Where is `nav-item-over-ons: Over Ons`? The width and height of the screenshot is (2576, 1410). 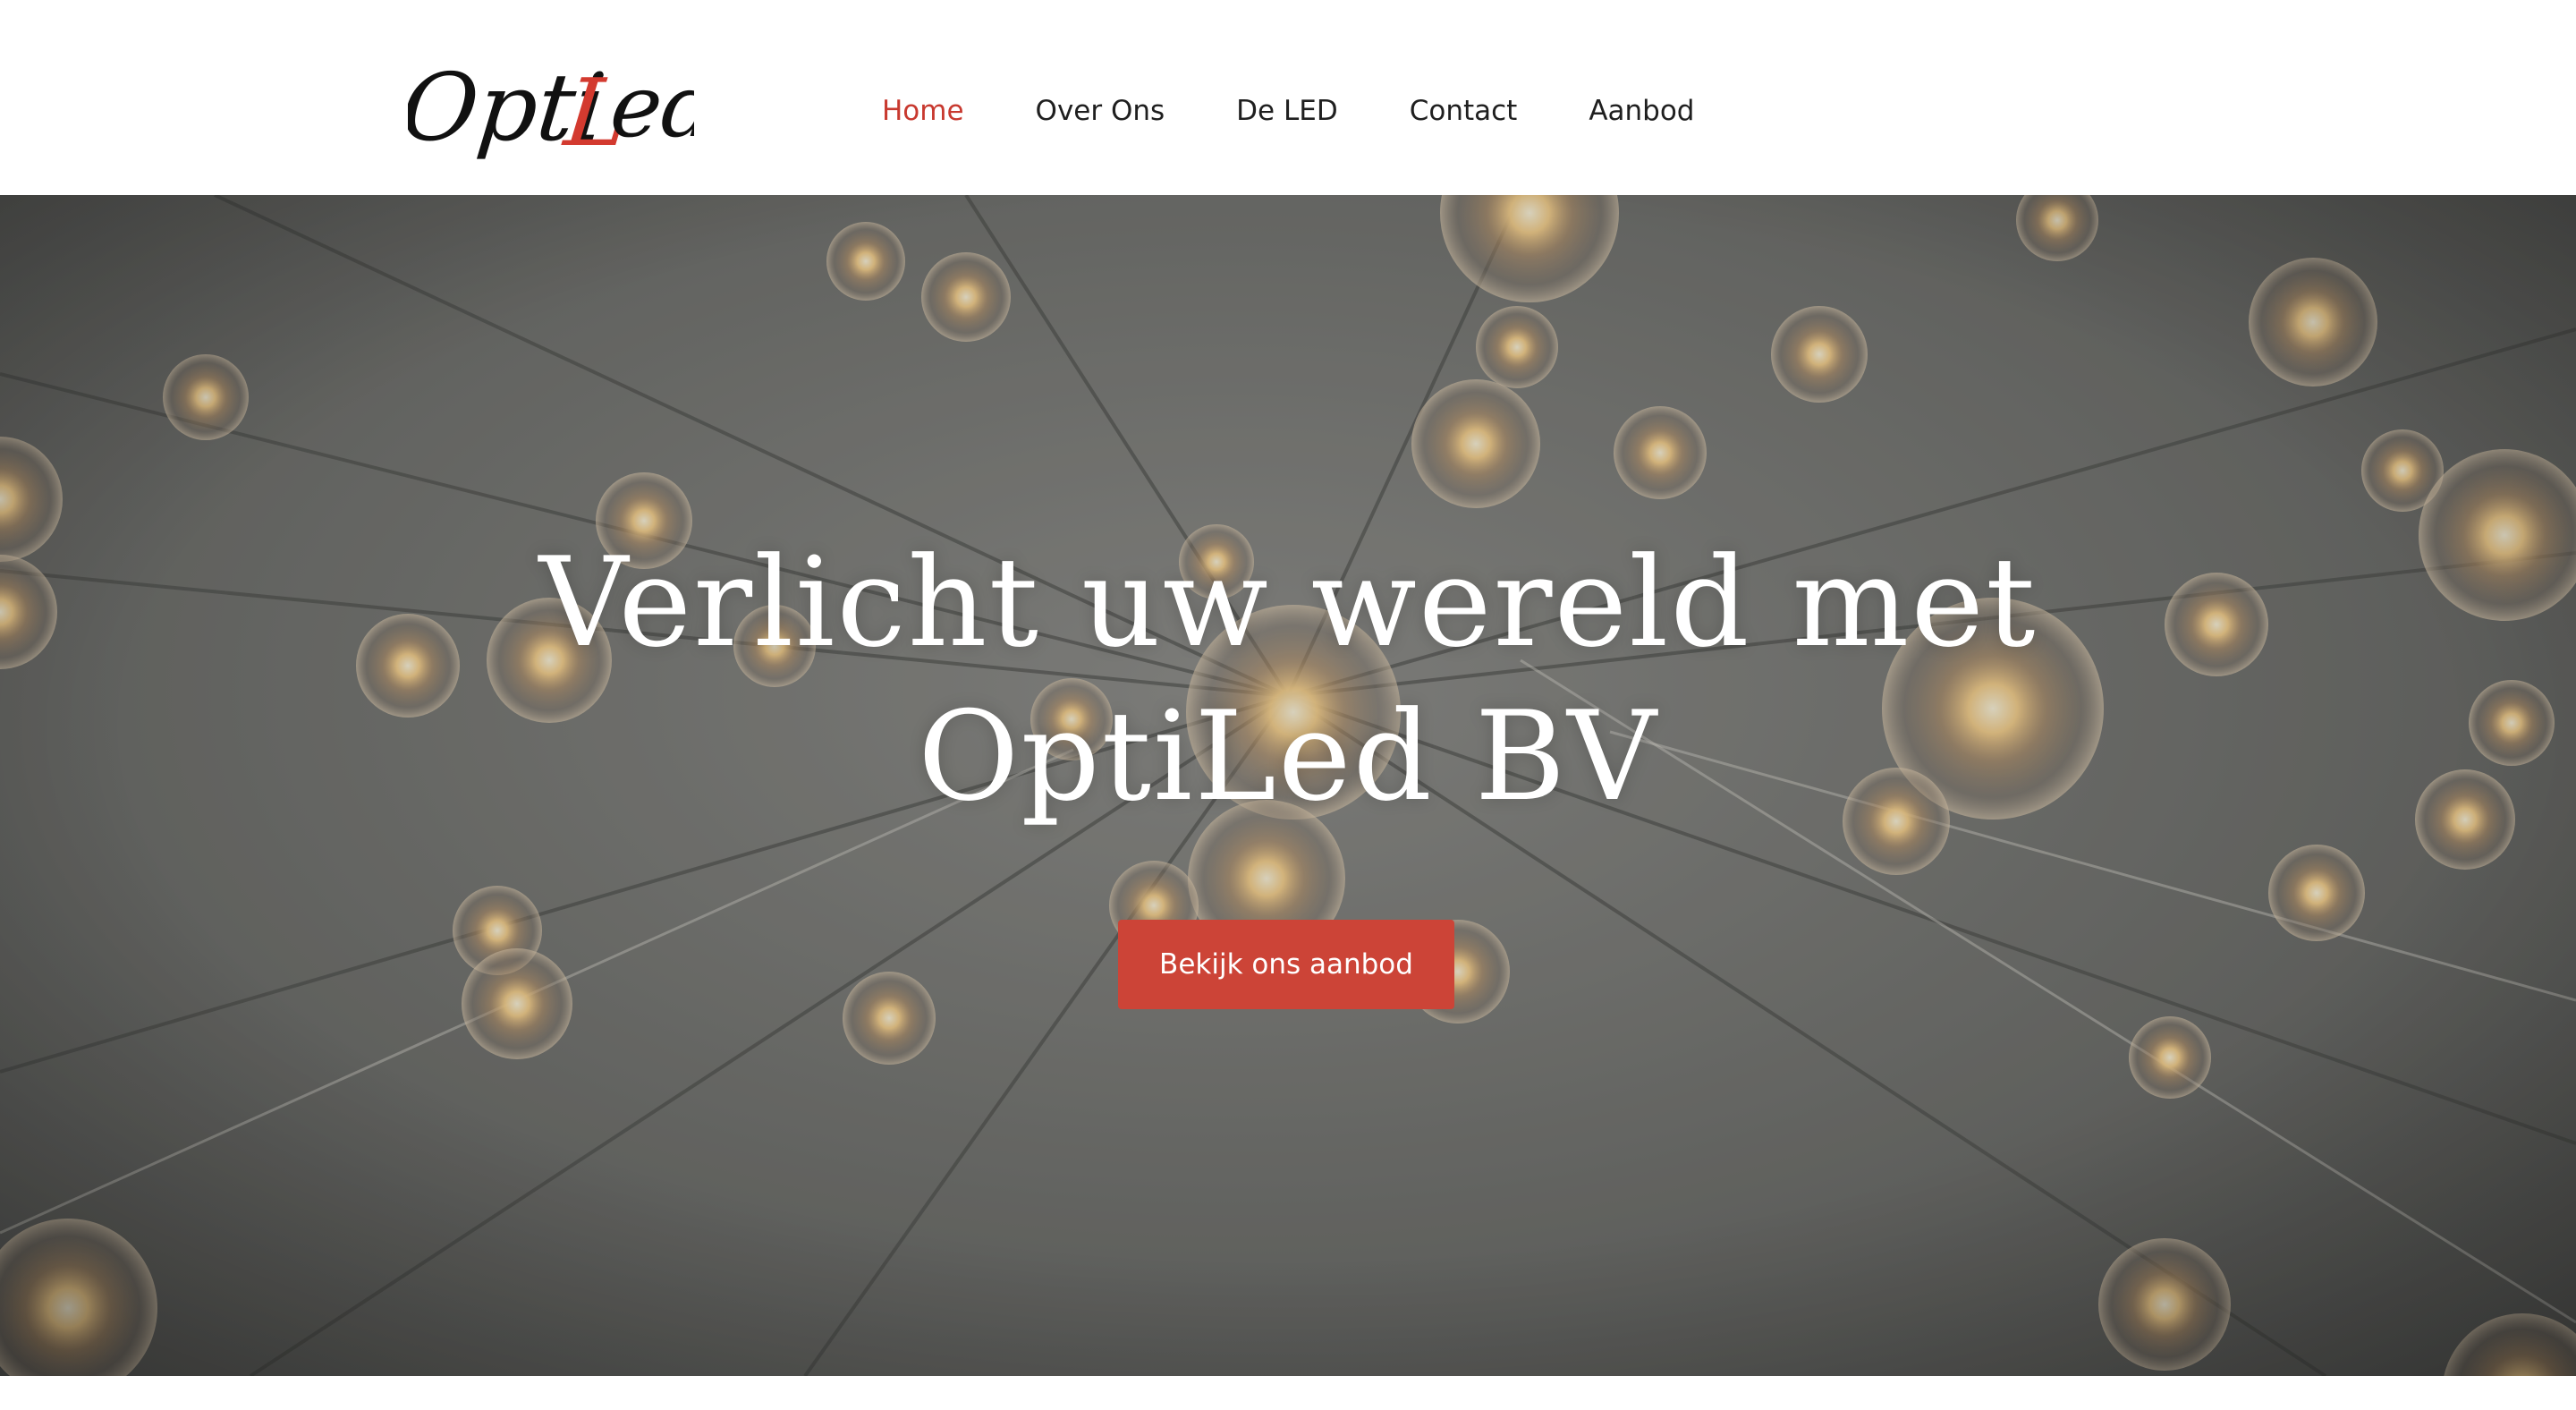 nav-item-over-ons: Over Ons is located at coordinates (1100, 111).